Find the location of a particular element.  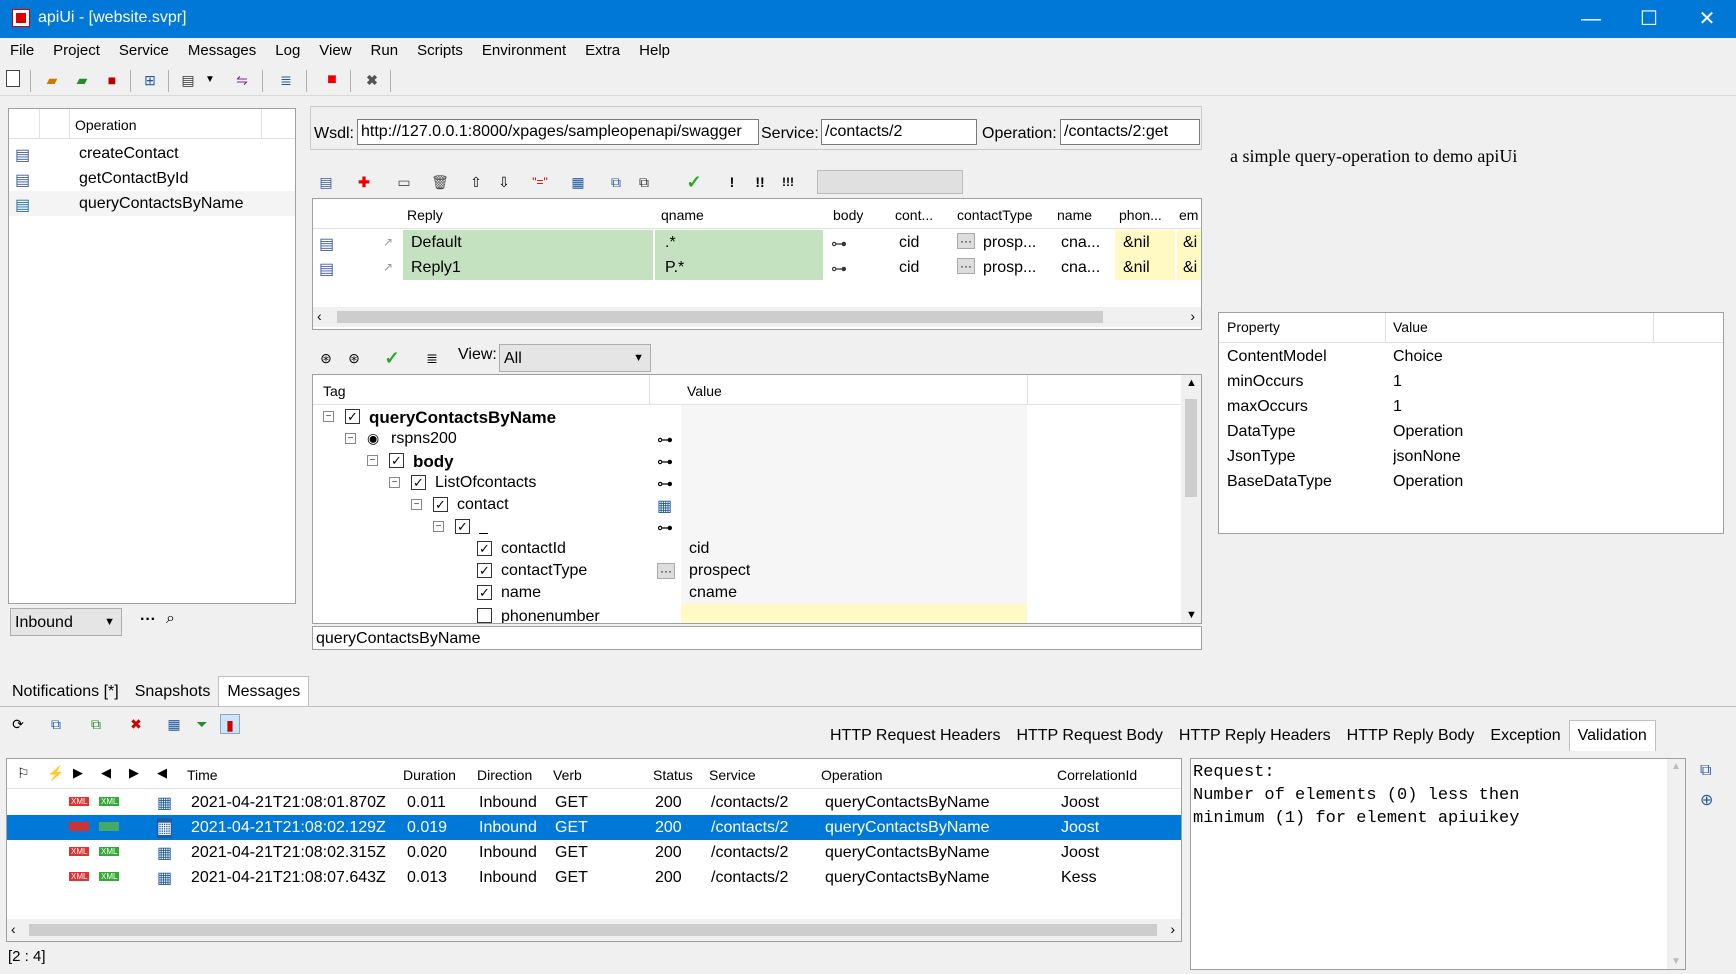

find-next-icon: ⊛ is located at coordinates (354, 358).